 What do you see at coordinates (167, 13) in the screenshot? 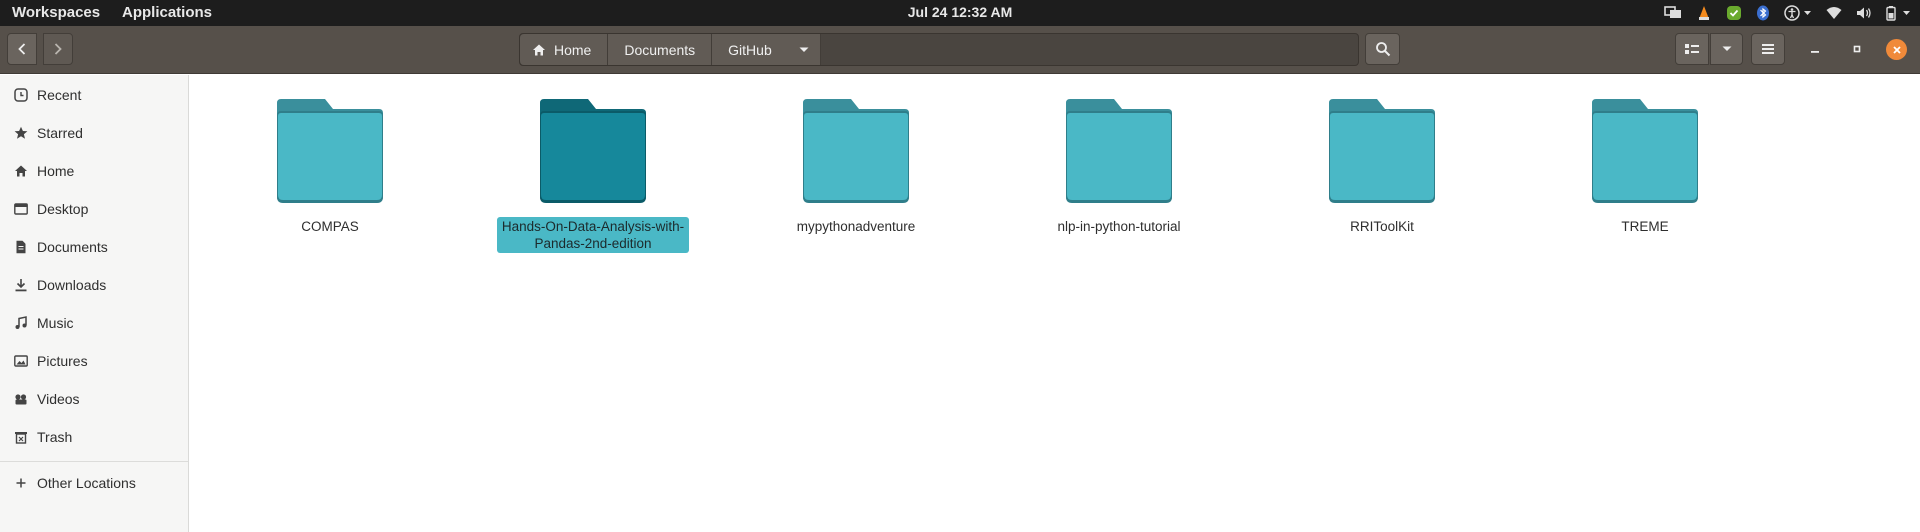
I see `applications-menu: Applications` at bounding box center [167, 13].